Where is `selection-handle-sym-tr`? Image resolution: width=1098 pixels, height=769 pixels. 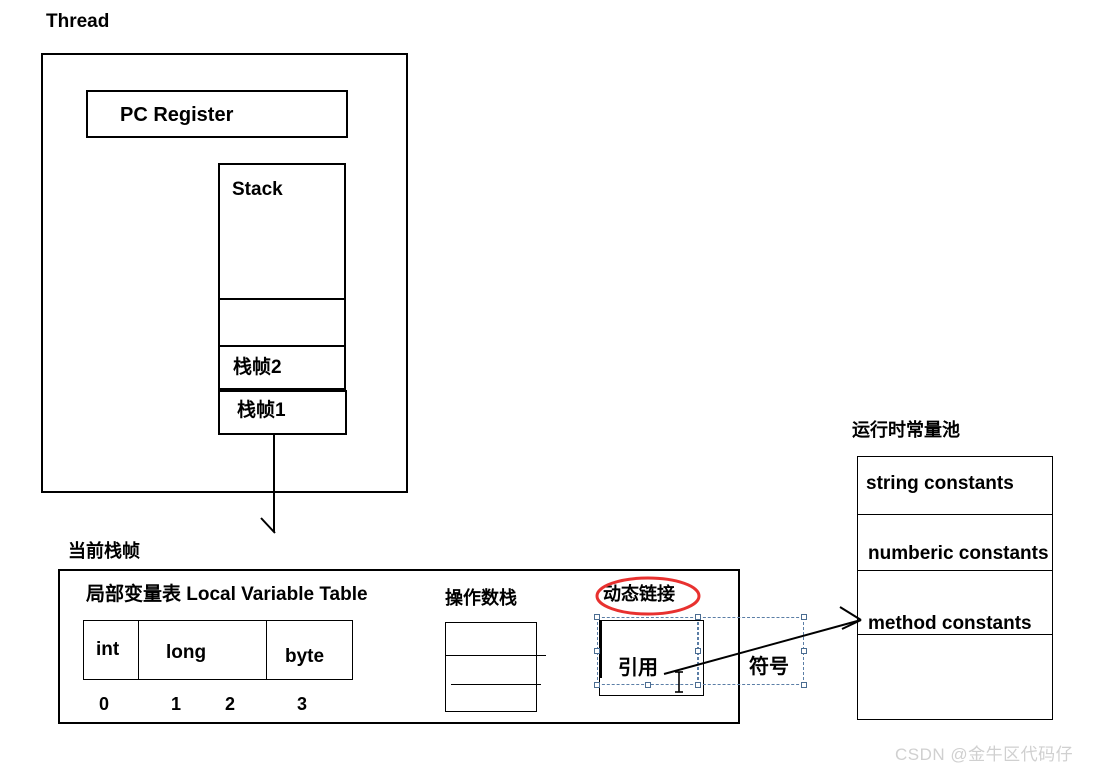
selection-handle-sym-tr is located at coordinates (804, 617).